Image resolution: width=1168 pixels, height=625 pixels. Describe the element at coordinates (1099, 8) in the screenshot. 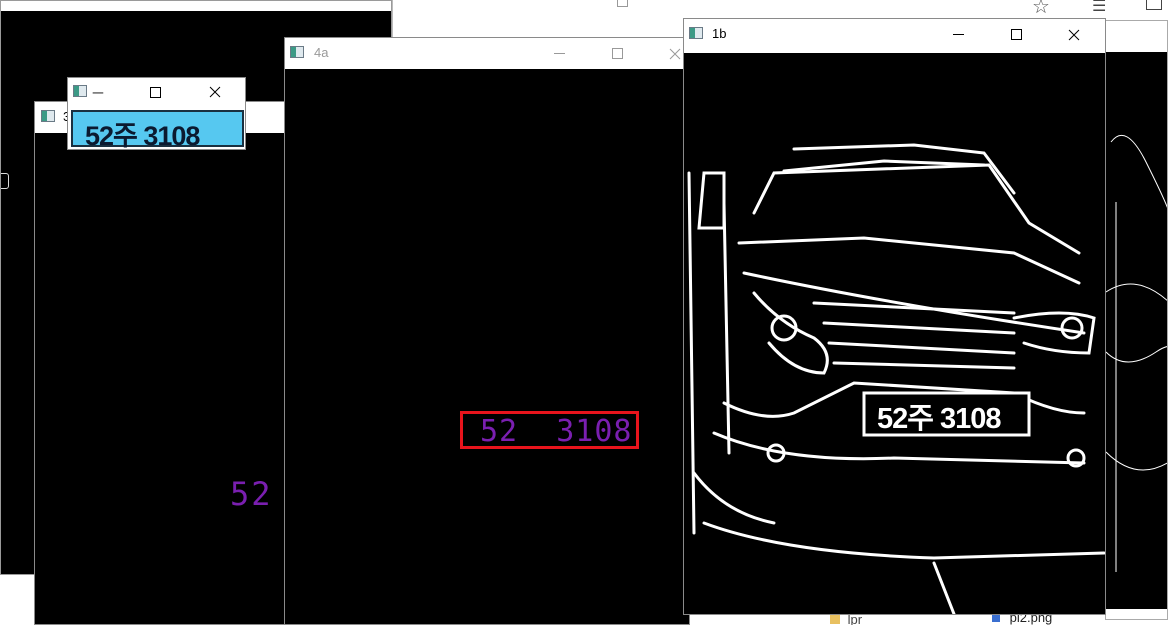

I see `list-icon: ☰` at that location.